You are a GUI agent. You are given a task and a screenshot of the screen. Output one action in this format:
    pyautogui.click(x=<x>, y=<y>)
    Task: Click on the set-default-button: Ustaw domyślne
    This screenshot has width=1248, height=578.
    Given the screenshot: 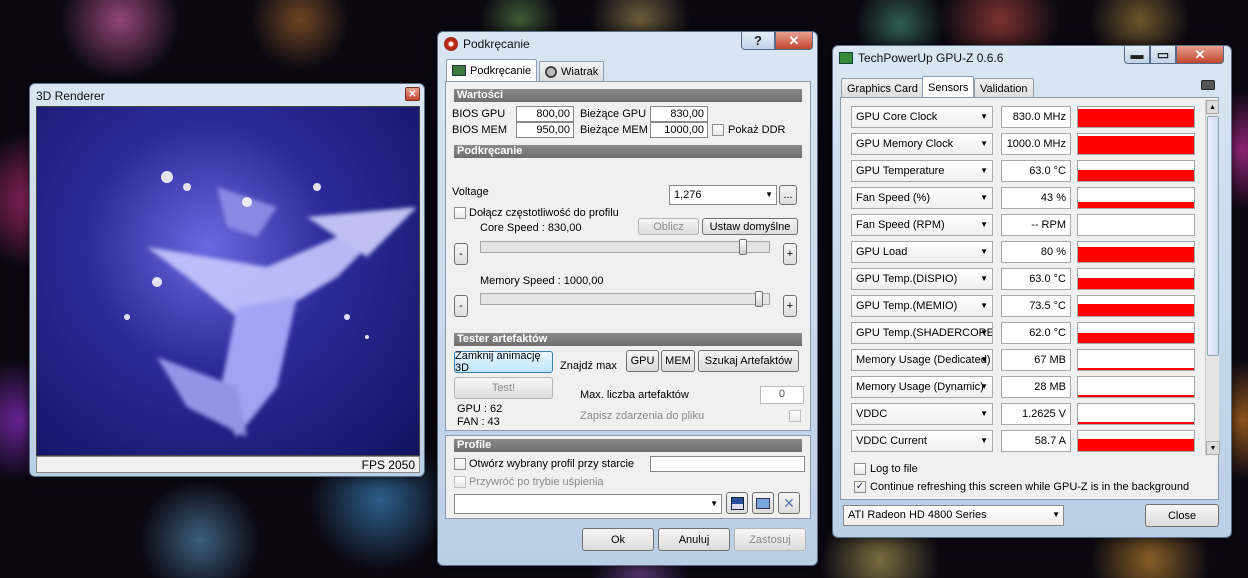 What is the action you would take?
    pyautogui.click(x=750, y=226)
    